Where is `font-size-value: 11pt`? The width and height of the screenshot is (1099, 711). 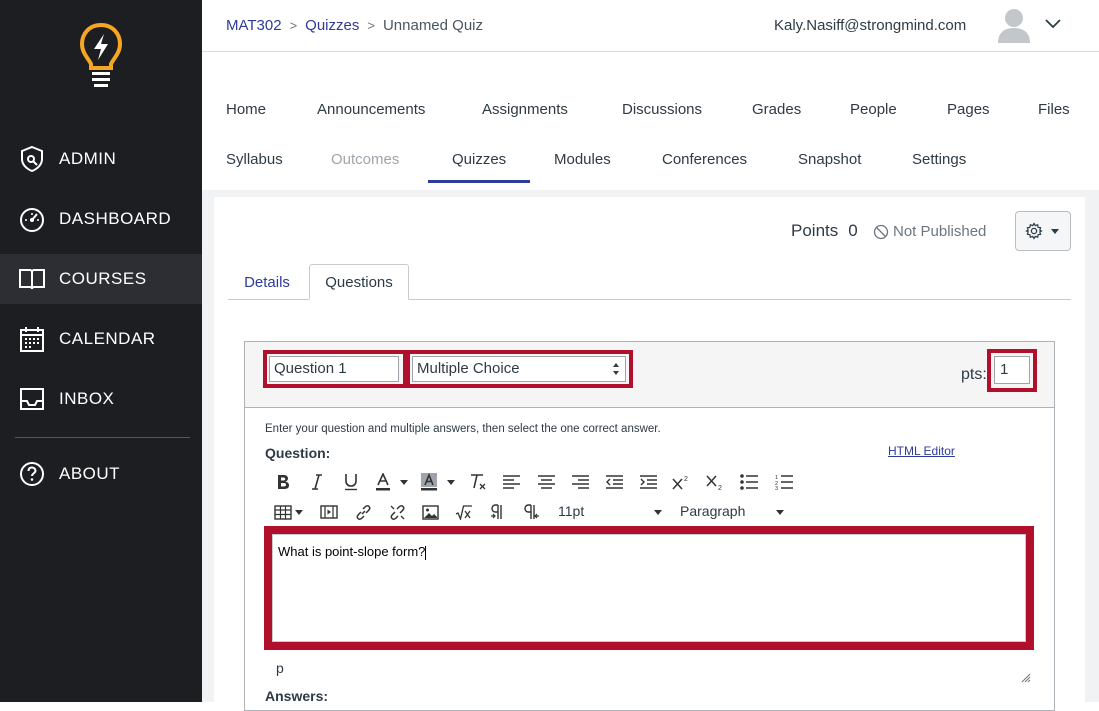
font-size-value: 11pt is located at coordinates (571, 511).